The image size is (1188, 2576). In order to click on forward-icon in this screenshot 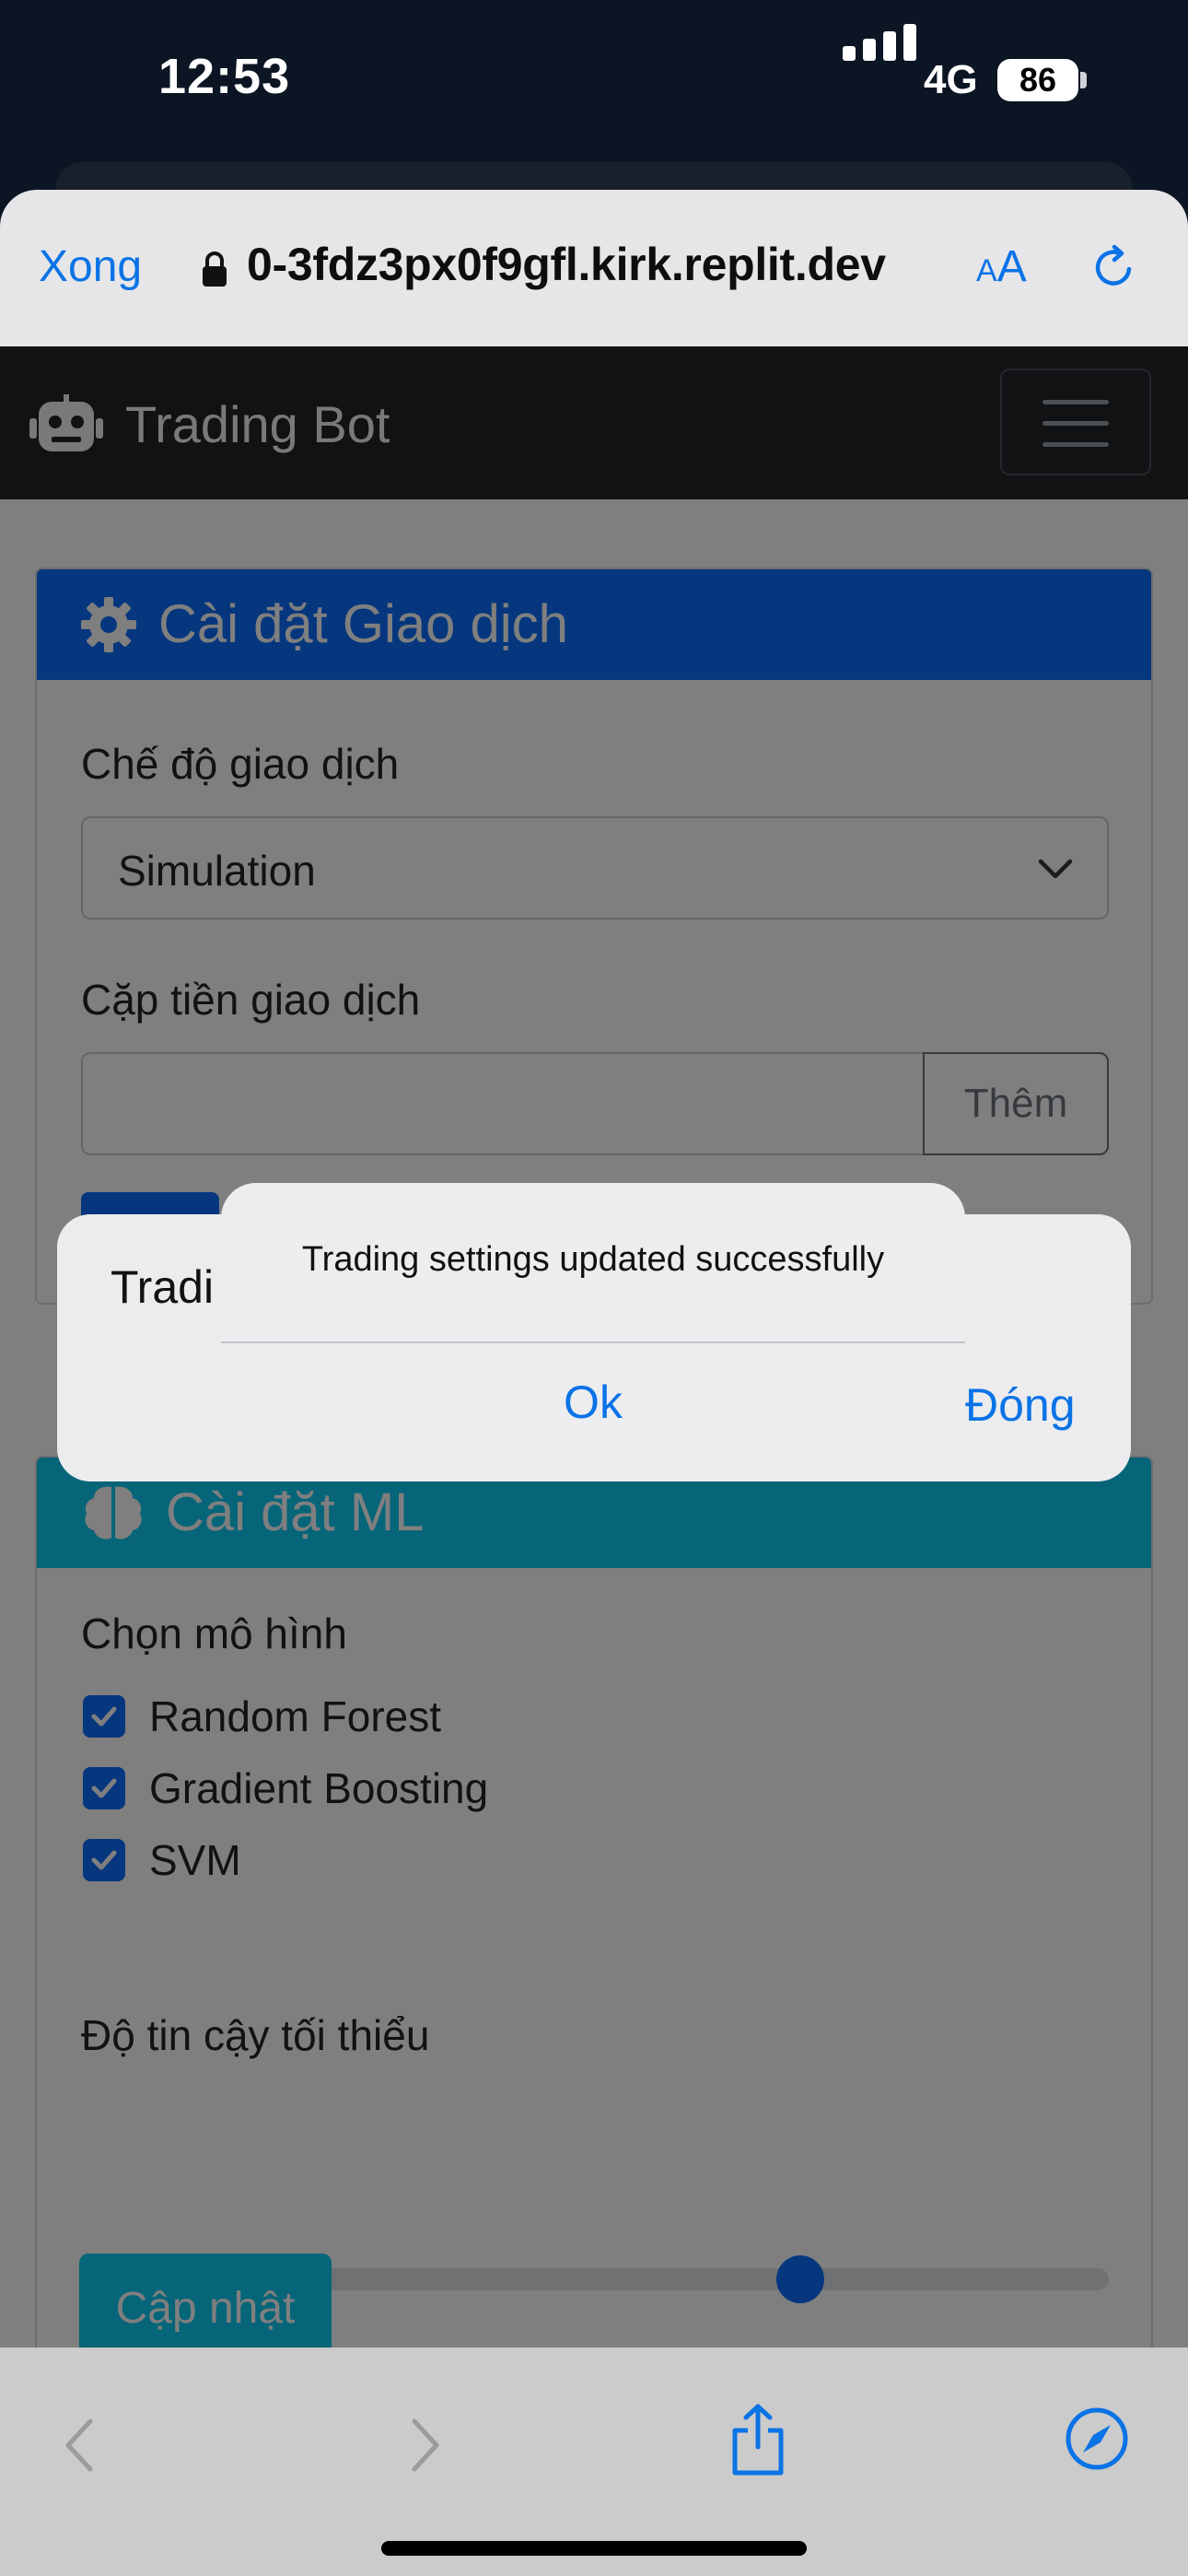, I will do `click(425, 2447)`.